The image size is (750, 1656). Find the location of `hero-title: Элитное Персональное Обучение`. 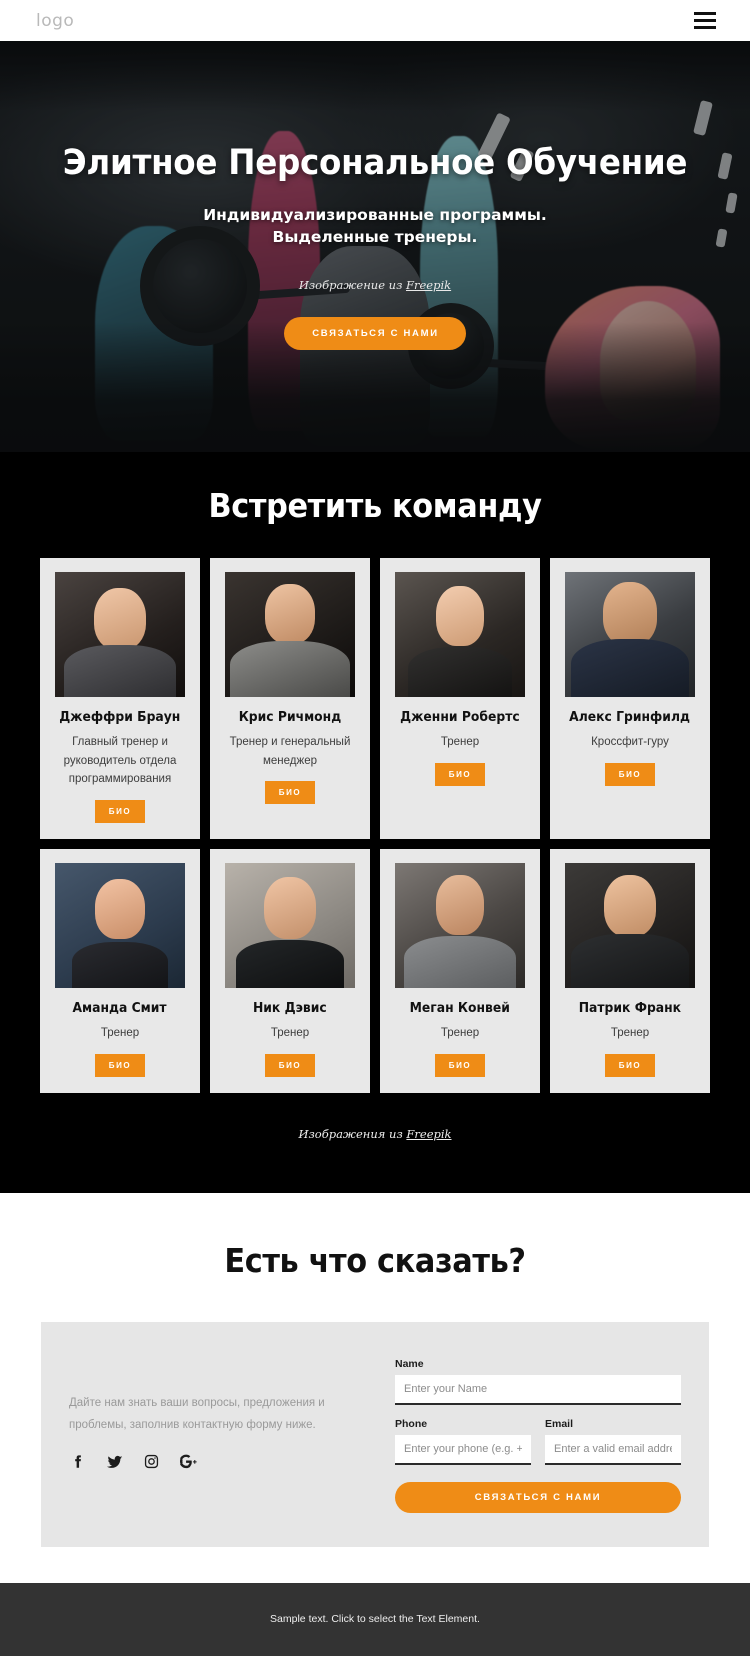

hero-title: Элитное Персональное Обучение is located at coordinates (375, 163).